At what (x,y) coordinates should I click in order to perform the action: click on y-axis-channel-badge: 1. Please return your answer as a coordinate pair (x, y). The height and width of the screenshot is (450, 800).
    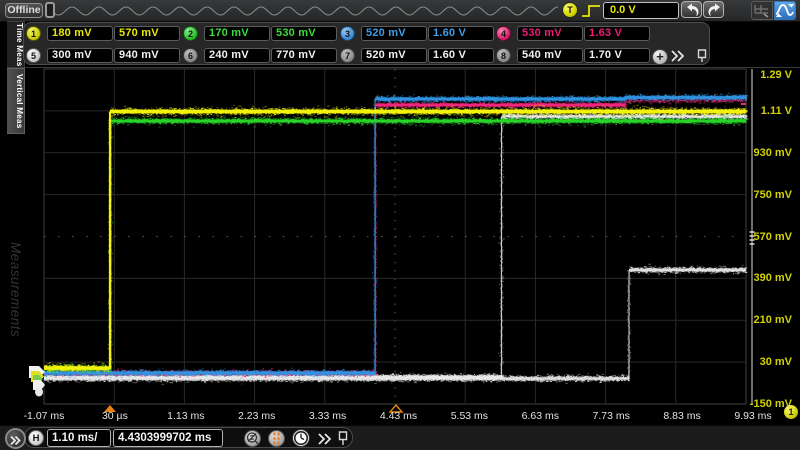
    Looking at the image, I should click on (791, 412).